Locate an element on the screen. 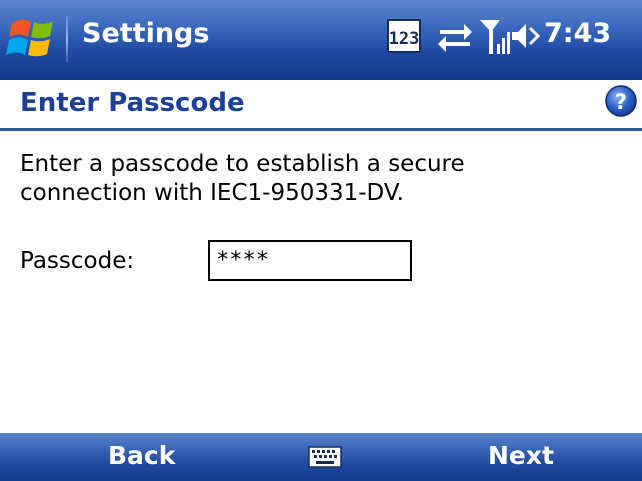  sync-arrows-icon is located at coordinates (455, 36).